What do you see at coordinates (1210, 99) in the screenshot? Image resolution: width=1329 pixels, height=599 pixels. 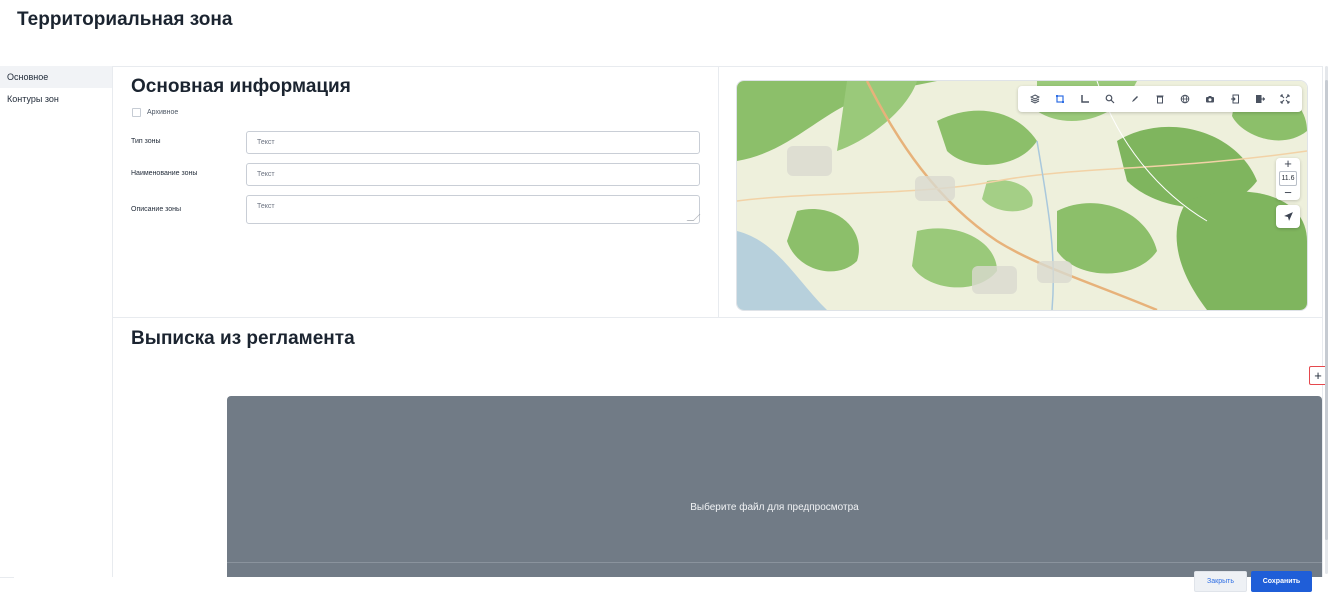 I see `camera-icon` at bounding box center [1210, 99].